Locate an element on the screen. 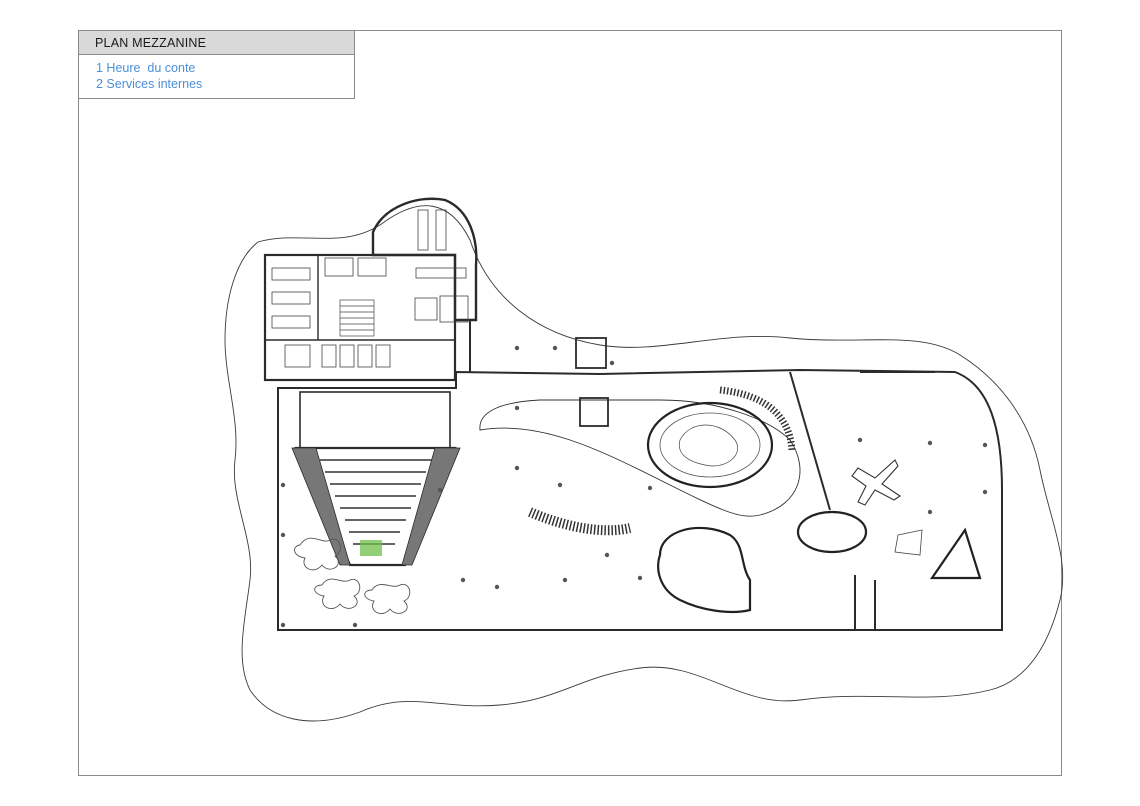 This screenshot has width=1140, height=806. desks-left is located at coordinates (331, 317).